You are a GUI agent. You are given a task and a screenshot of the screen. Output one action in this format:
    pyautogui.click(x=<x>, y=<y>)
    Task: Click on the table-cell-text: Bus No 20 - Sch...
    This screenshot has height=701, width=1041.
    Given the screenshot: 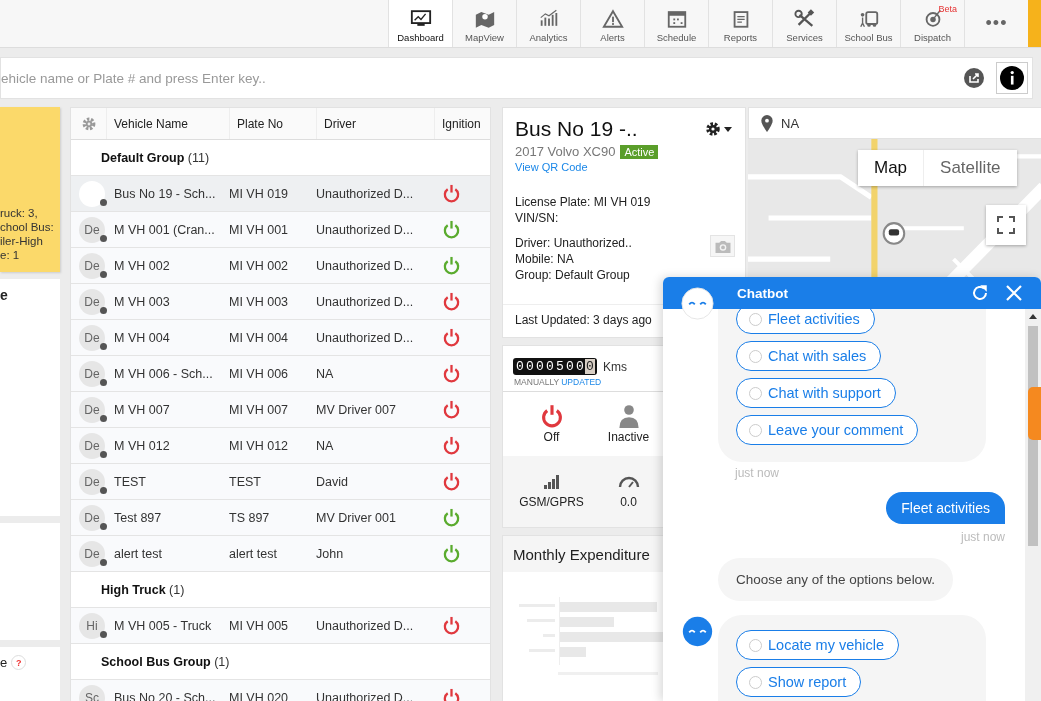 What is the action you would take?
    pyautogui.click(x=165, y=695)
    